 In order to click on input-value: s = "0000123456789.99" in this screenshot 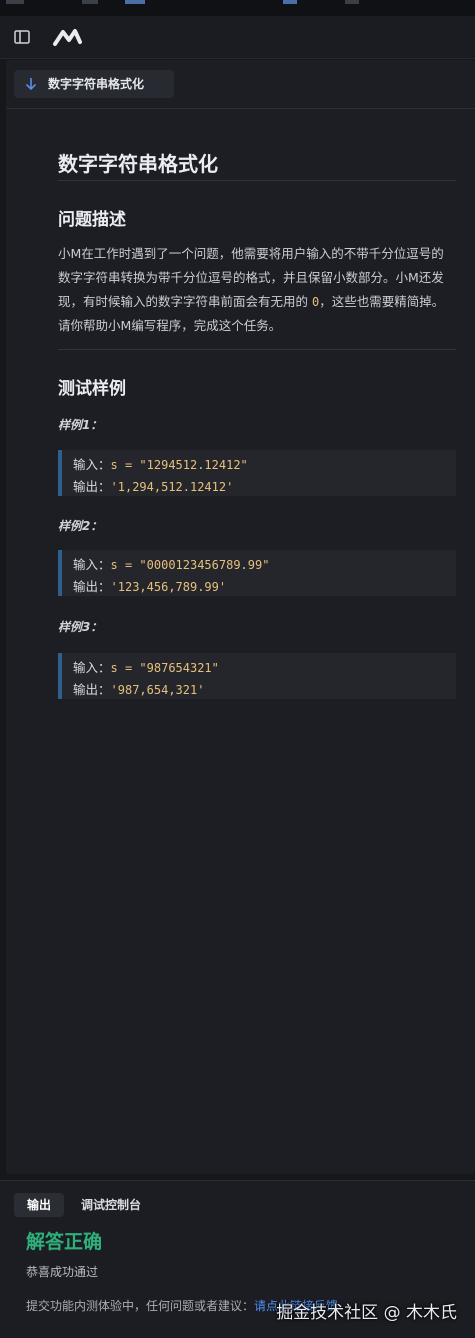, I will do `click(190, 565)`.